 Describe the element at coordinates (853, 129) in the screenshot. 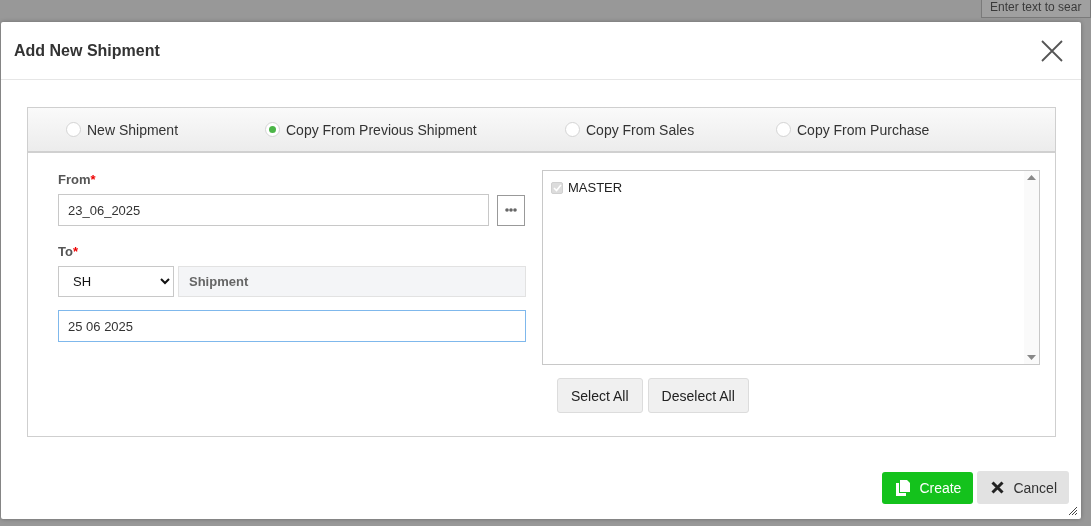

I see `radio-option: Copy From Purchase` at that location.